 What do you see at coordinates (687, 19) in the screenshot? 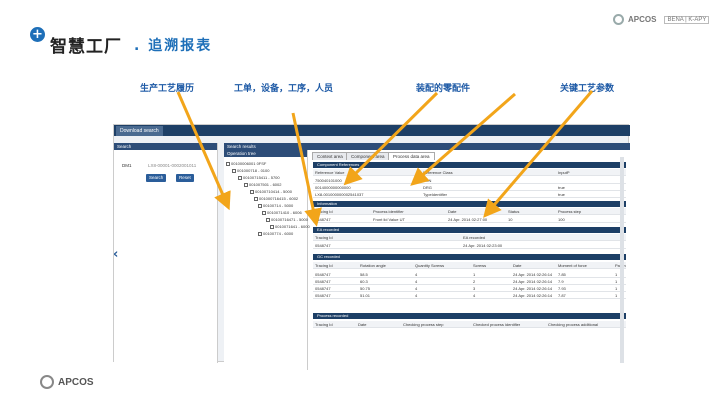
I see `brand-box: BENA | K-APY` at bounding box center [687, 19].